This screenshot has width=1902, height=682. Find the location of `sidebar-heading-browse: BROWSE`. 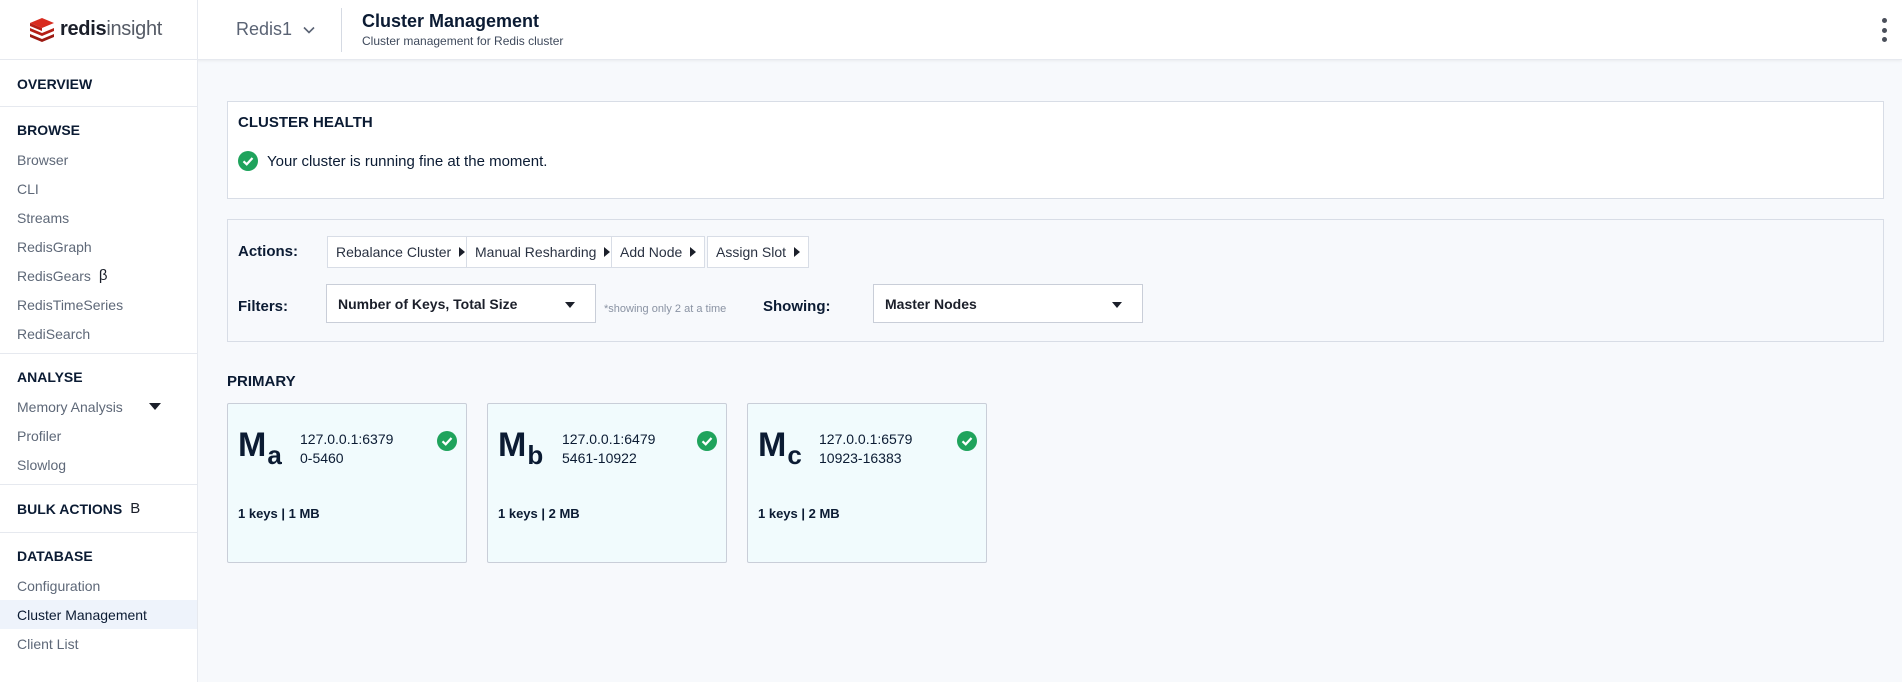

sidebar-heading-browse: BROWSE is located at coordinates (48, 130).